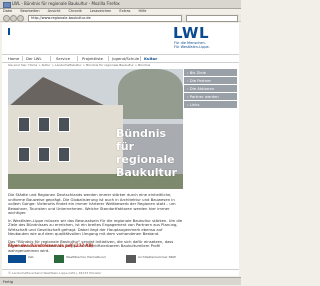  Describe the element at coordinates (125, 58) in the screenshot. I see `nav-jugend-schule: Jugend/Schule` at that location.